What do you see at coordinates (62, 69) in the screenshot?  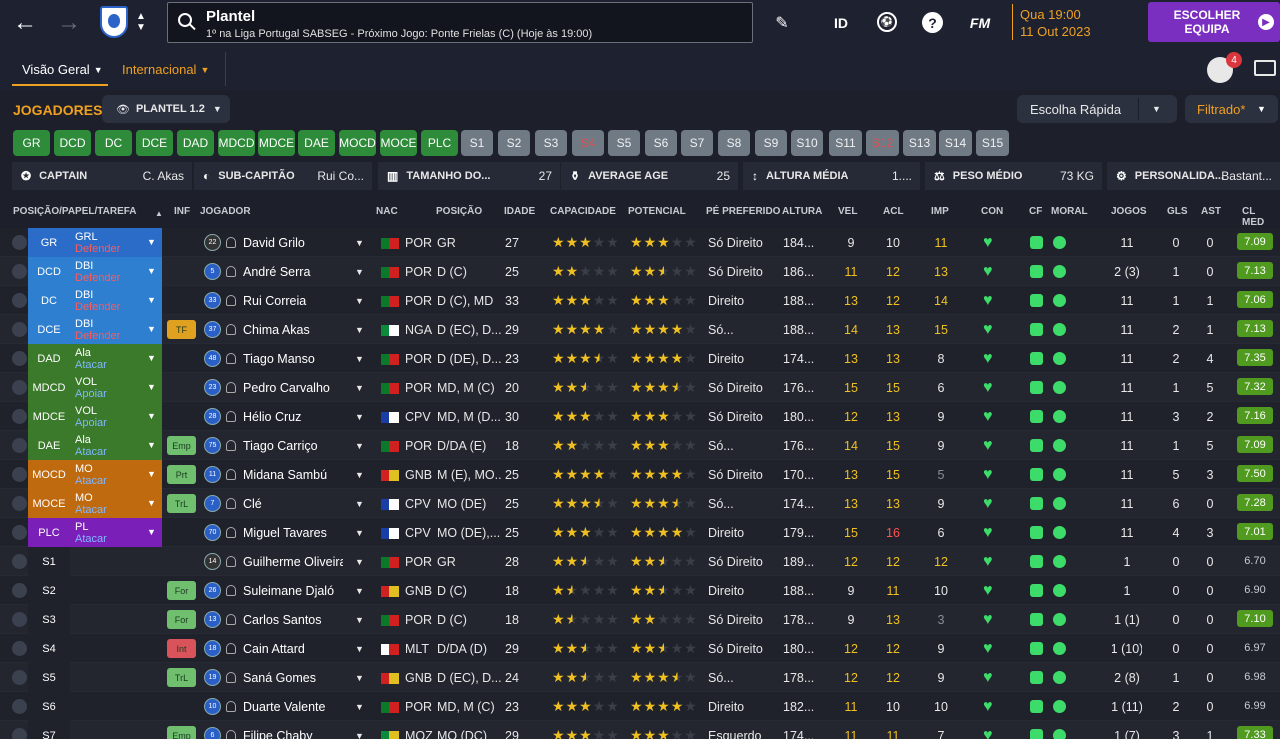 I see `tab-overview: Visão Geral ▼` at bounding box center [62, 69].